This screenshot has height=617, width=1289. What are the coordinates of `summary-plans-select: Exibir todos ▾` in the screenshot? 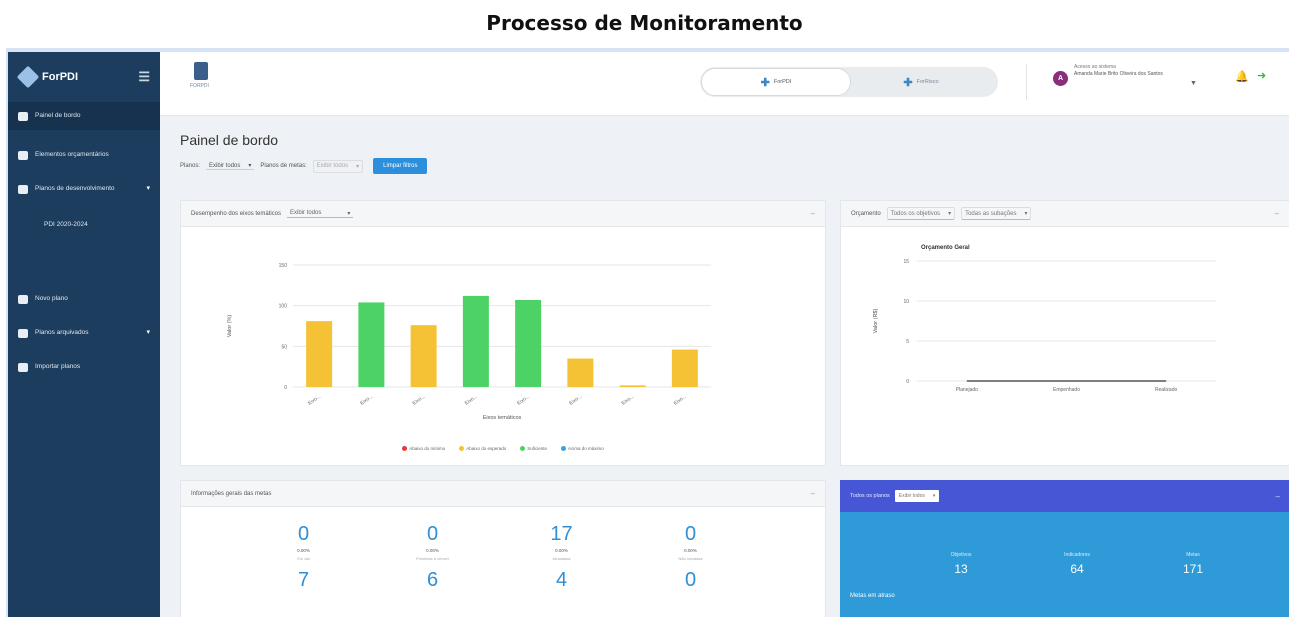 It's located at (917, 496).